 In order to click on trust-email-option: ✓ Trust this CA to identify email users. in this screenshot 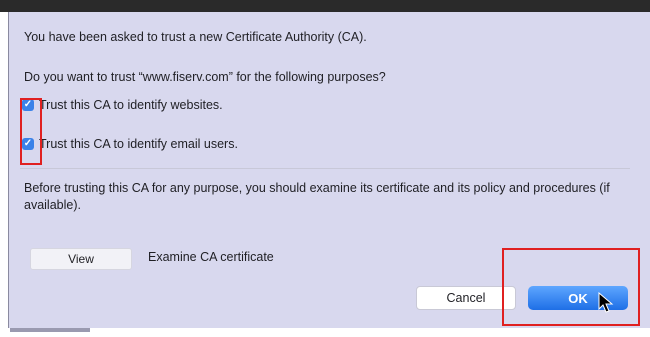, I will do `click(130, 144)`.